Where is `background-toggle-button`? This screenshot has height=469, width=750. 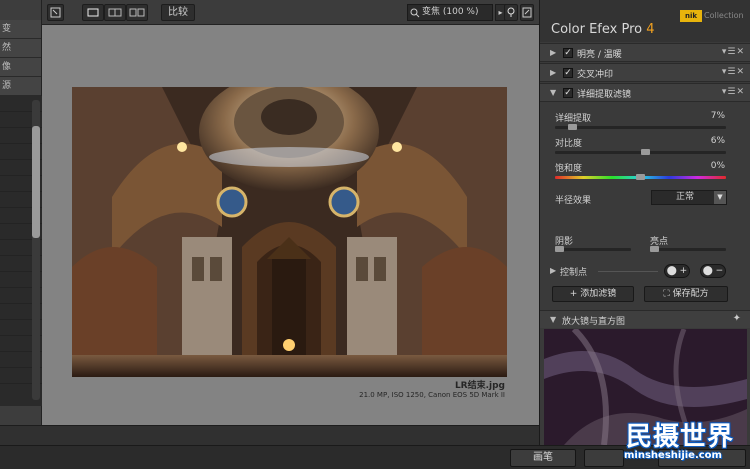
background-toggle-button is located at coordinates (511, 12).